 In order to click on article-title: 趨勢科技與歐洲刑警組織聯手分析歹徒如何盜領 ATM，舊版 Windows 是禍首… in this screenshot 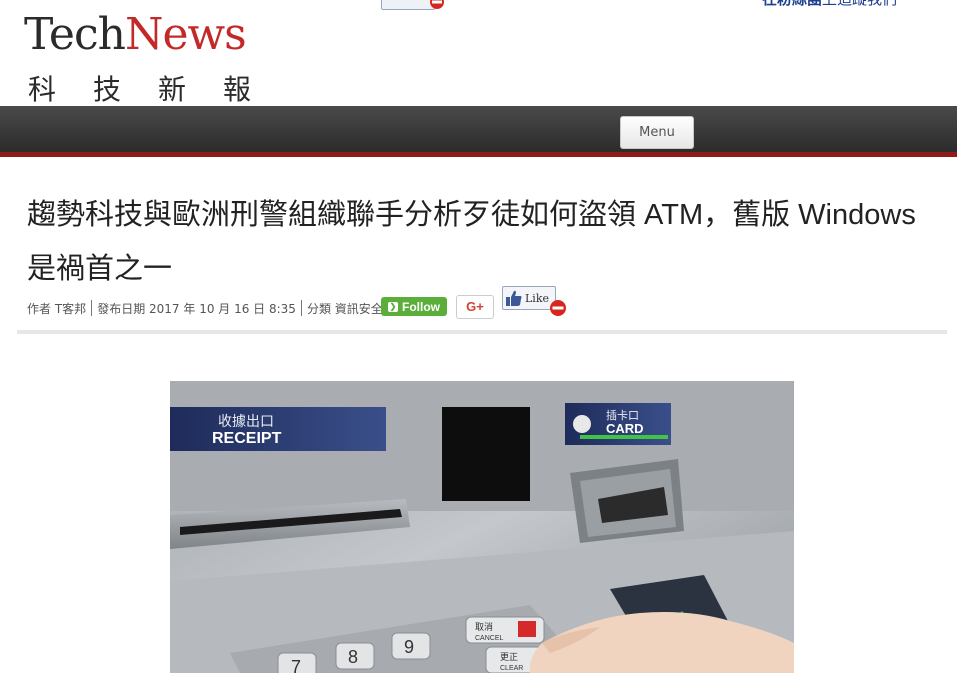, I will do `click(471, 242)`.